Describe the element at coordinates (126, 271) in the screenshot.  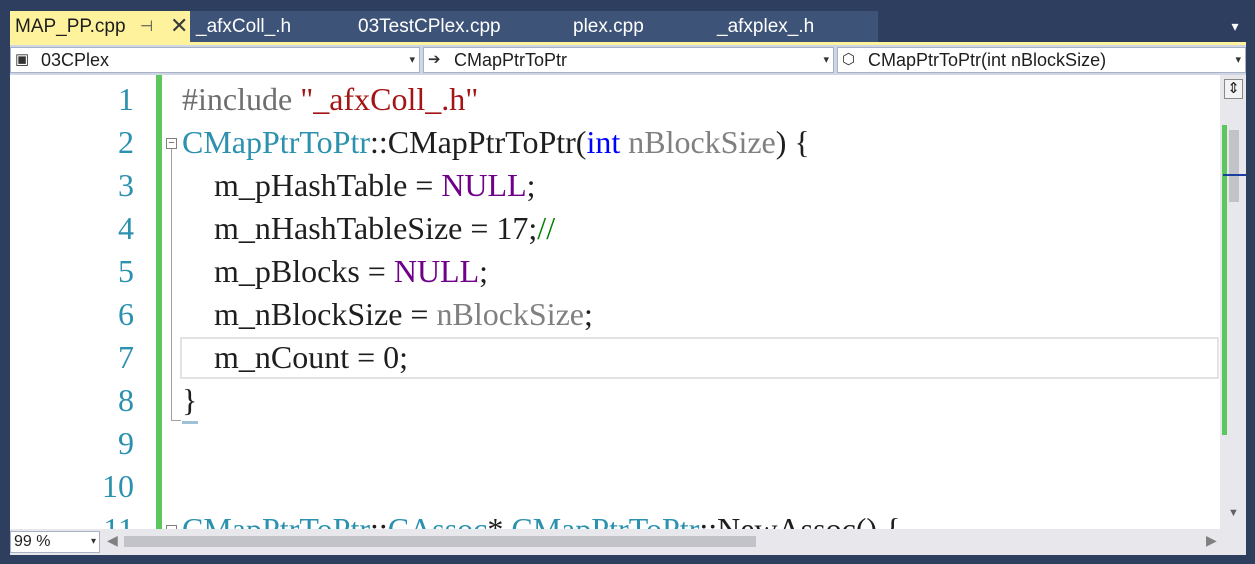
I see `line-number: 5` at that location.